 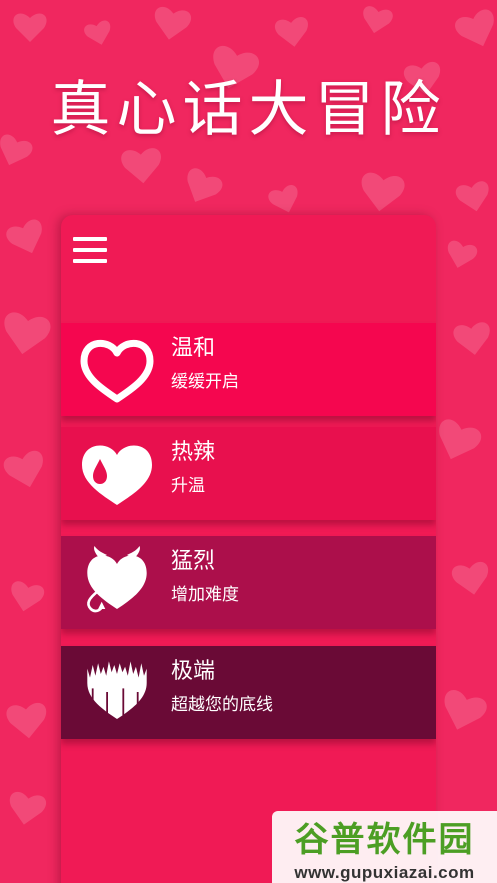 I want to click on devil-heart-icon, so click(x=117, y=579).